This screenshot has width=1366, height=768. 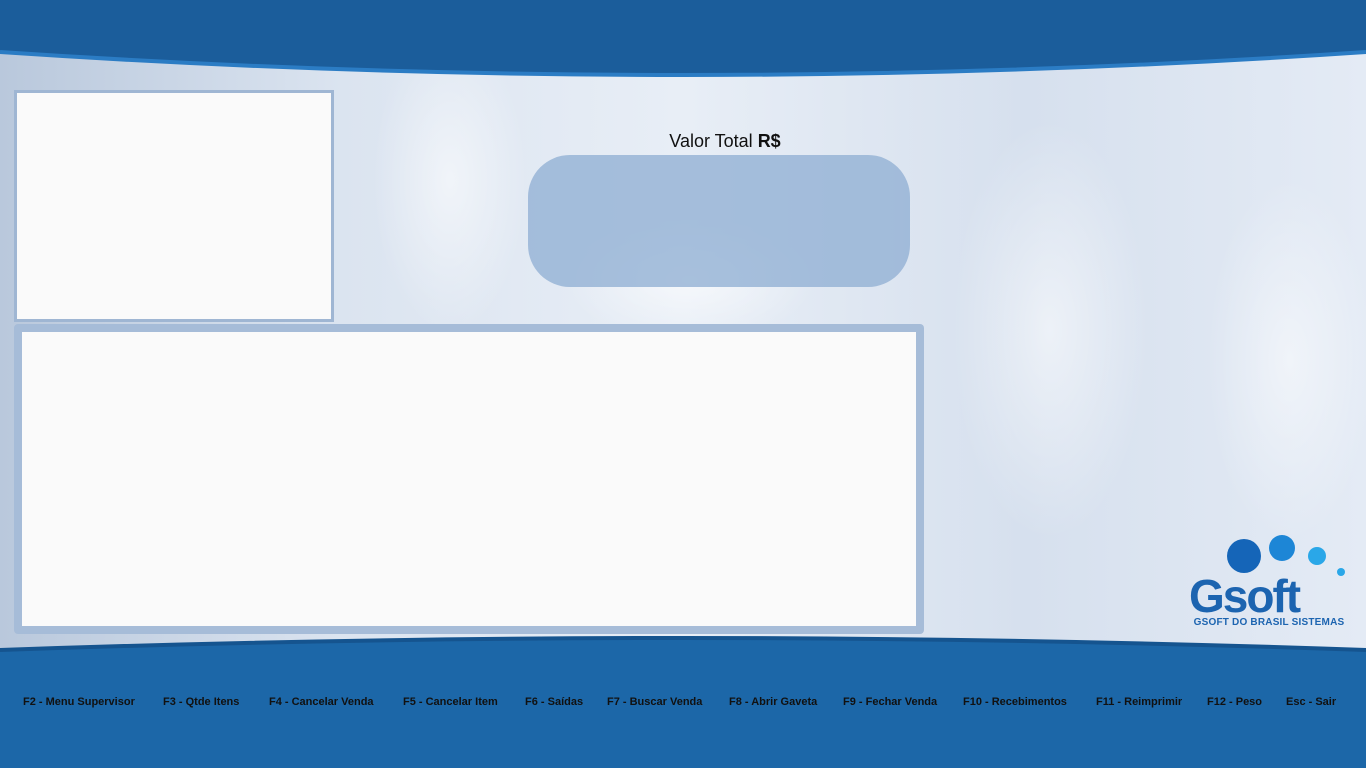 I want to click on shortcut-f8-abrir-gaveta: F8 - Abrir Gaveta, so click(x=773, y=702).